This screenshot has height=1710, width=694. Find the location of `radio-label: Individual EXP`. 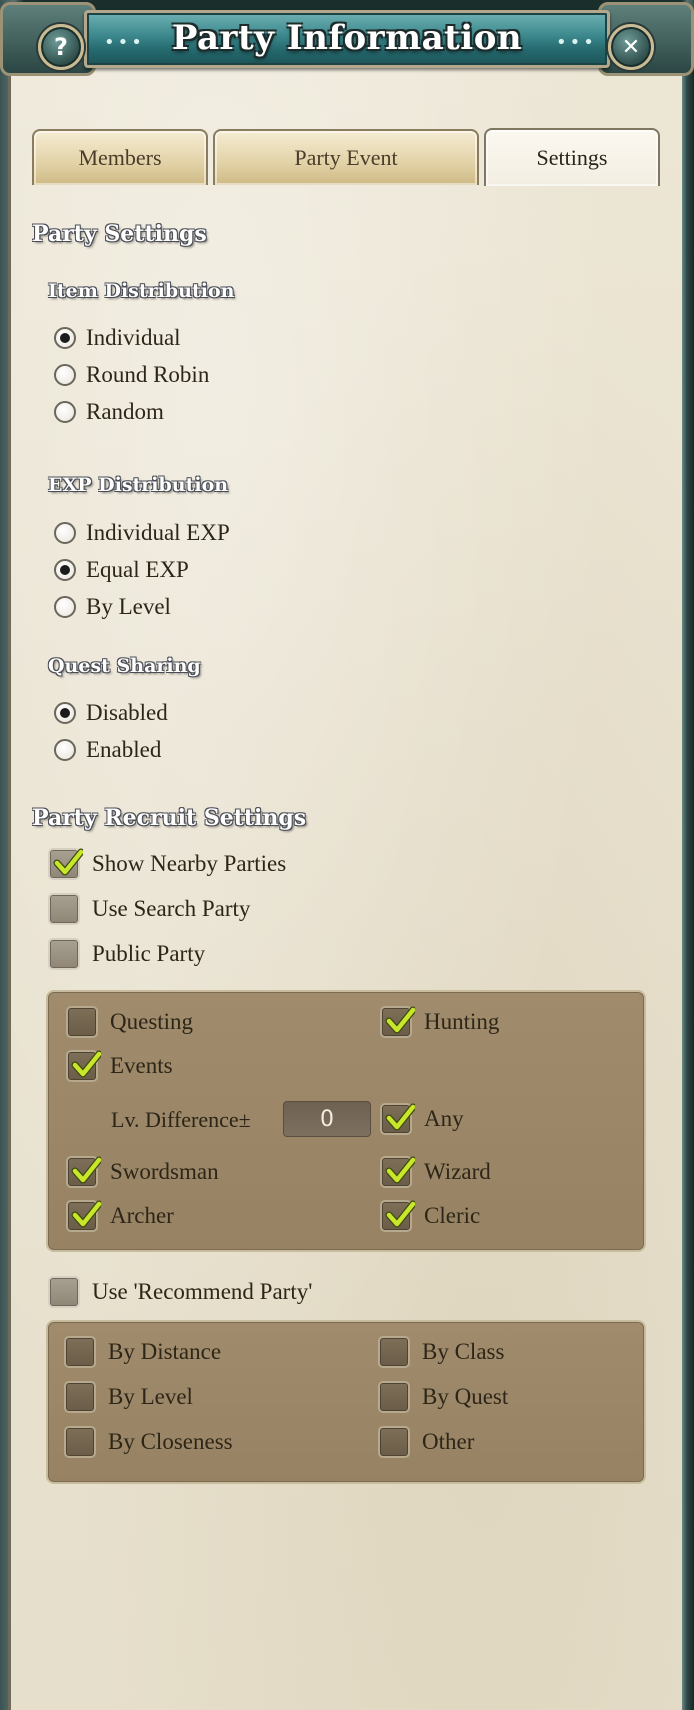

radio-label: Individual EXP is located at coordinates (158, 532).